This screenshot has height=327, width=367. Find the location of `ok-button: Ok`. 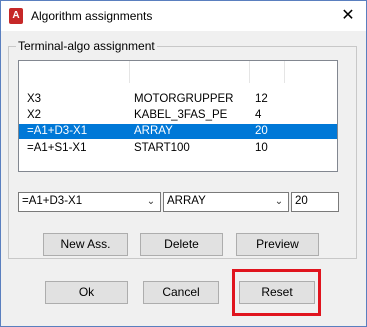

ok-button: Ok is located at coordinates (86, 292).